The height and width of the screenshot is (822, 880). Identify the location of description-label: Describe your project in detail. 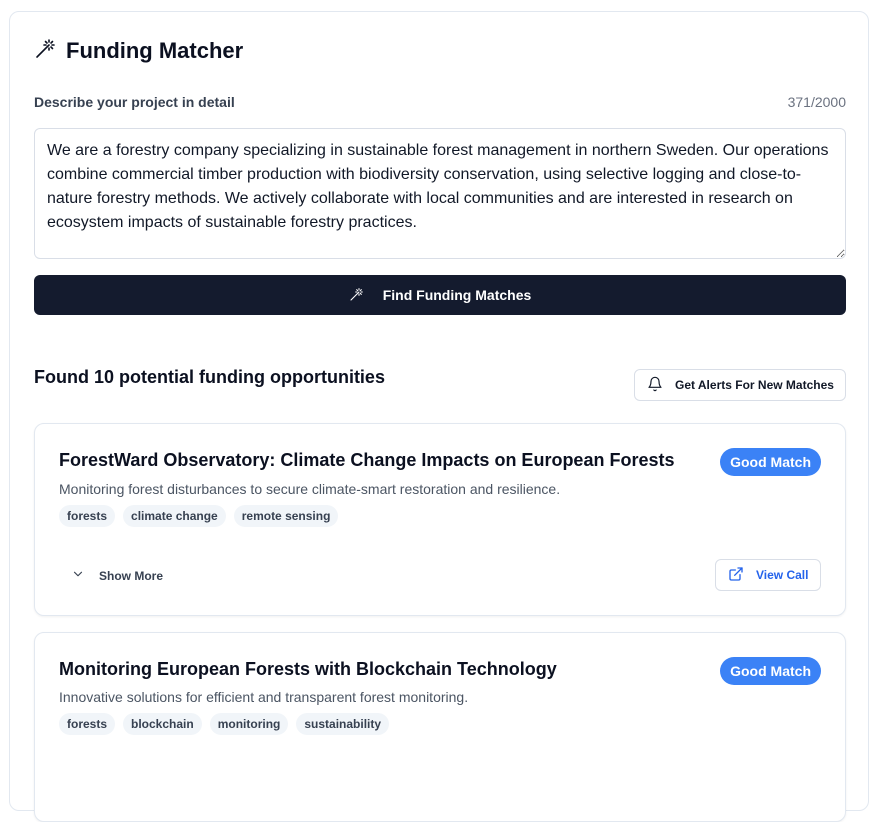
(134, 102).